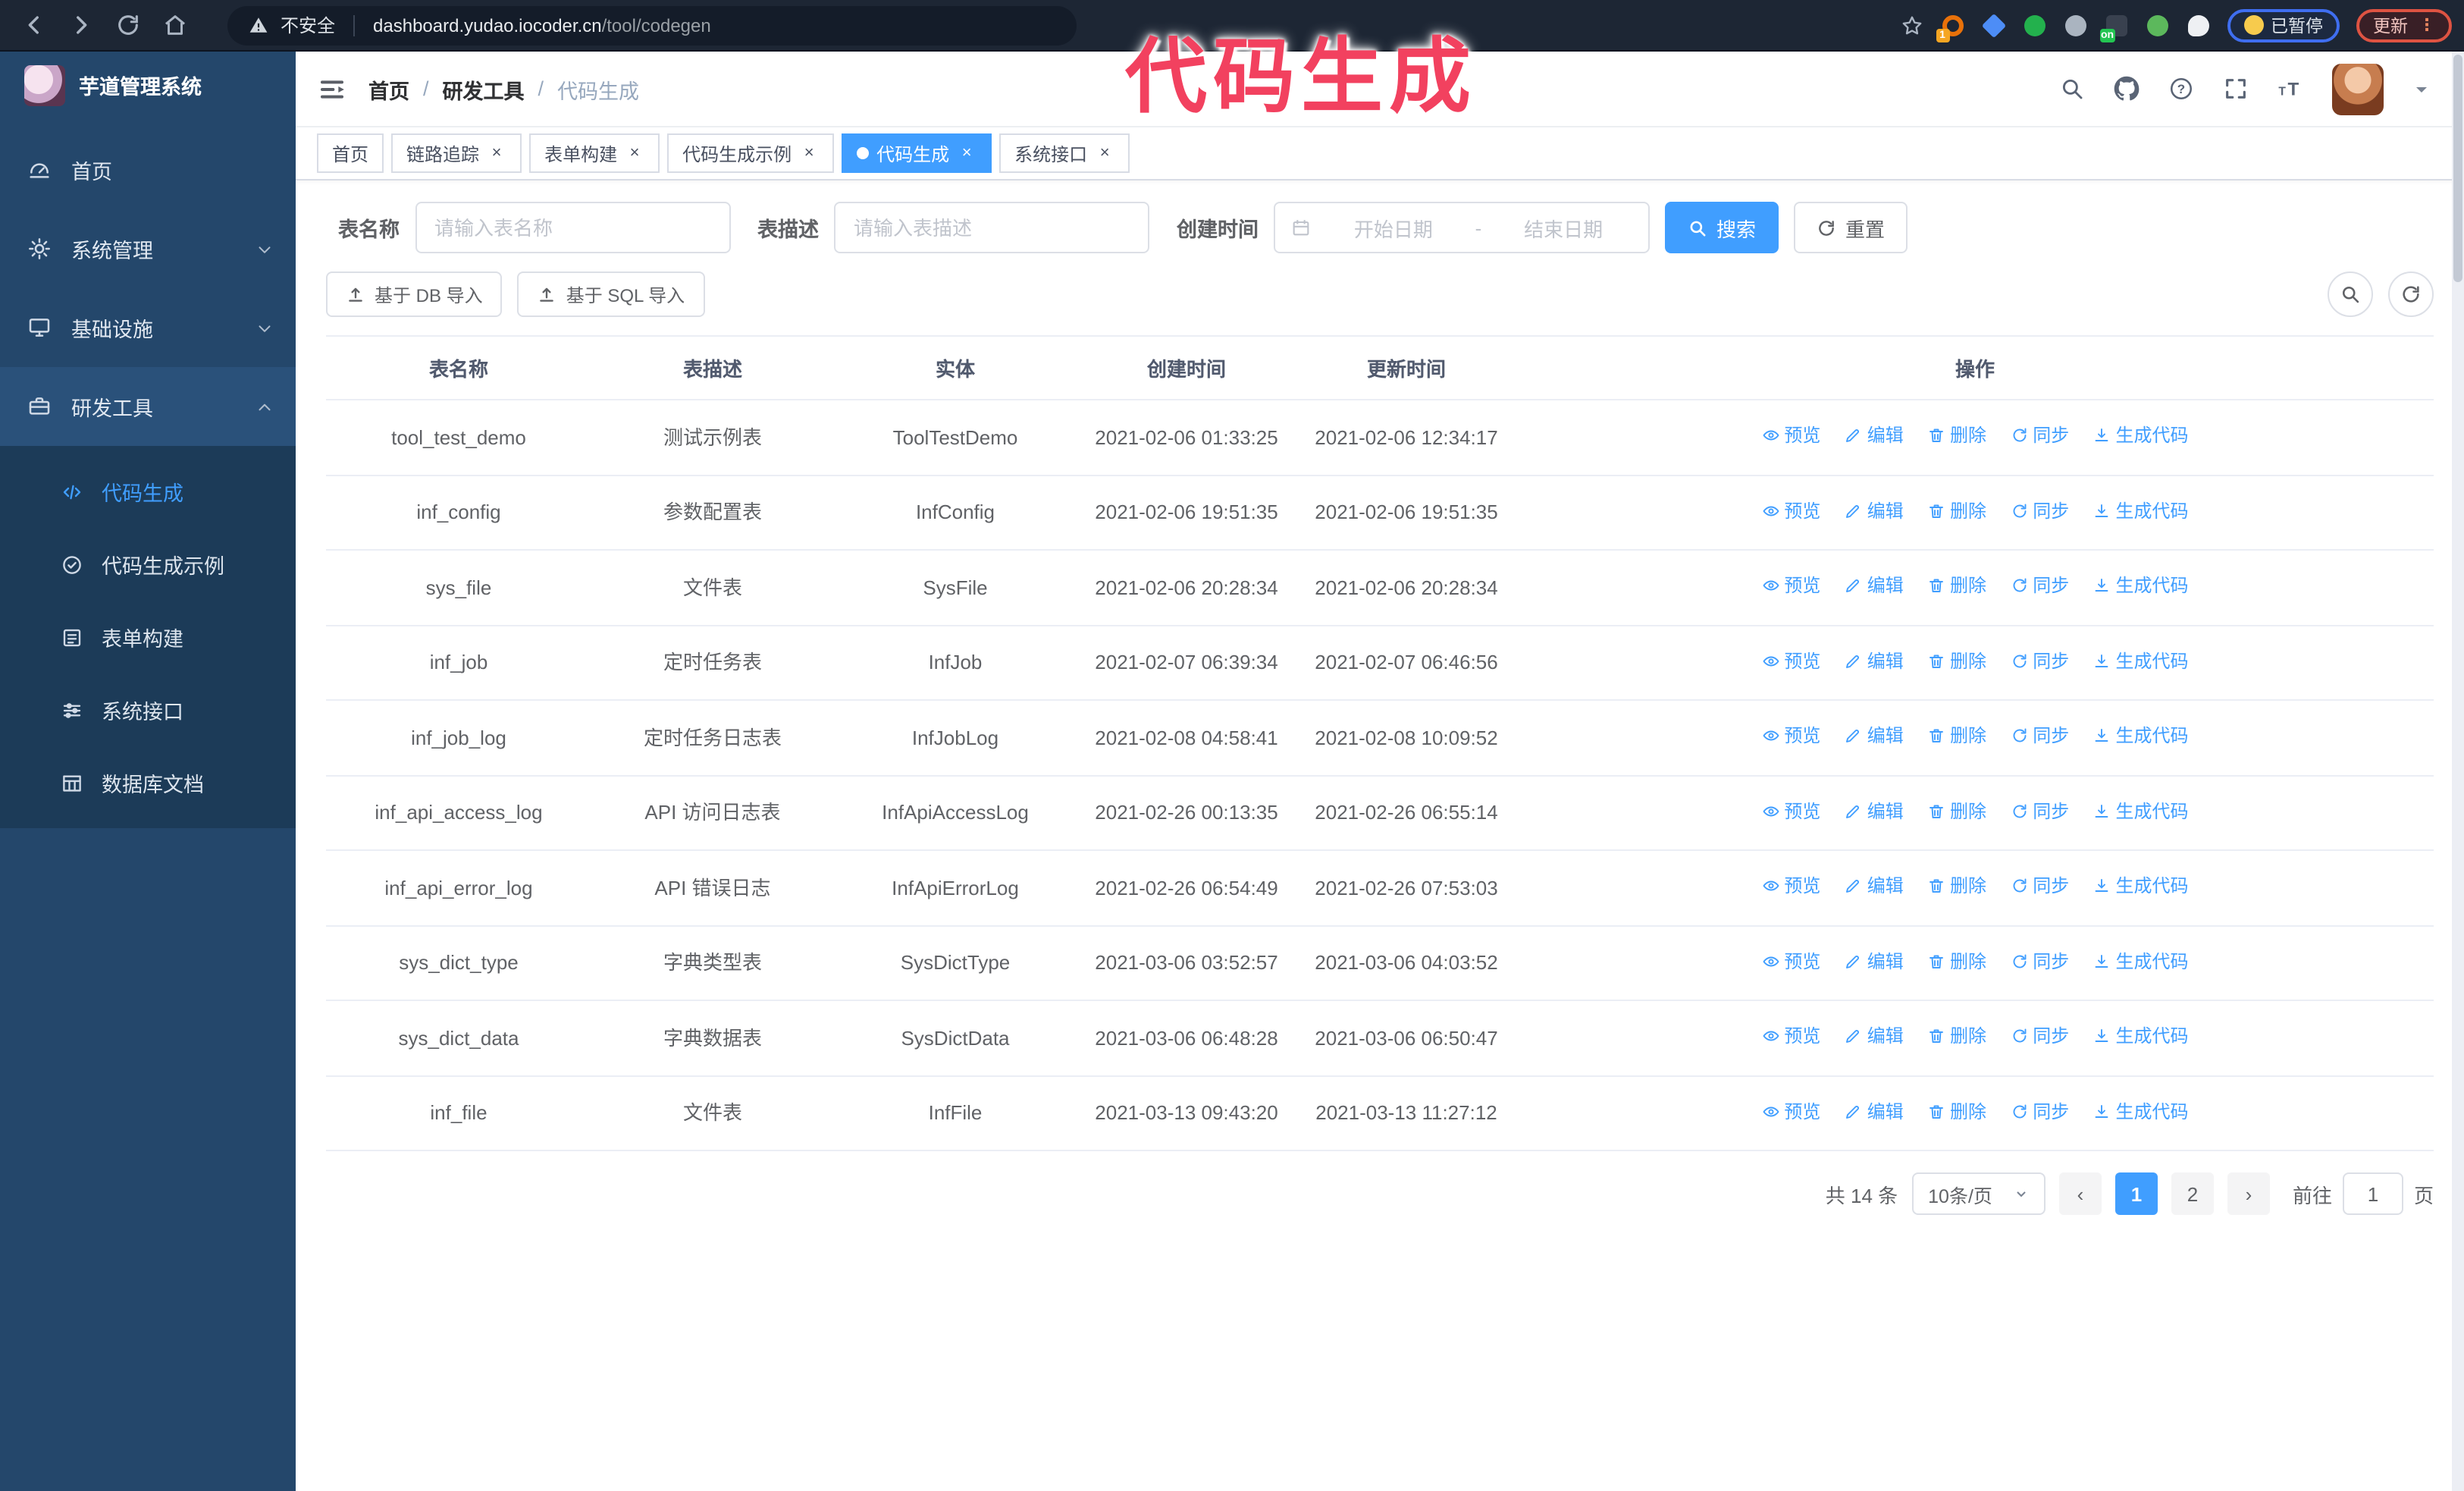 The image size is (2464, 1491). Describe the element at coordinates (2458, 771) in the screenshot. I see `scrollbar` at that location.